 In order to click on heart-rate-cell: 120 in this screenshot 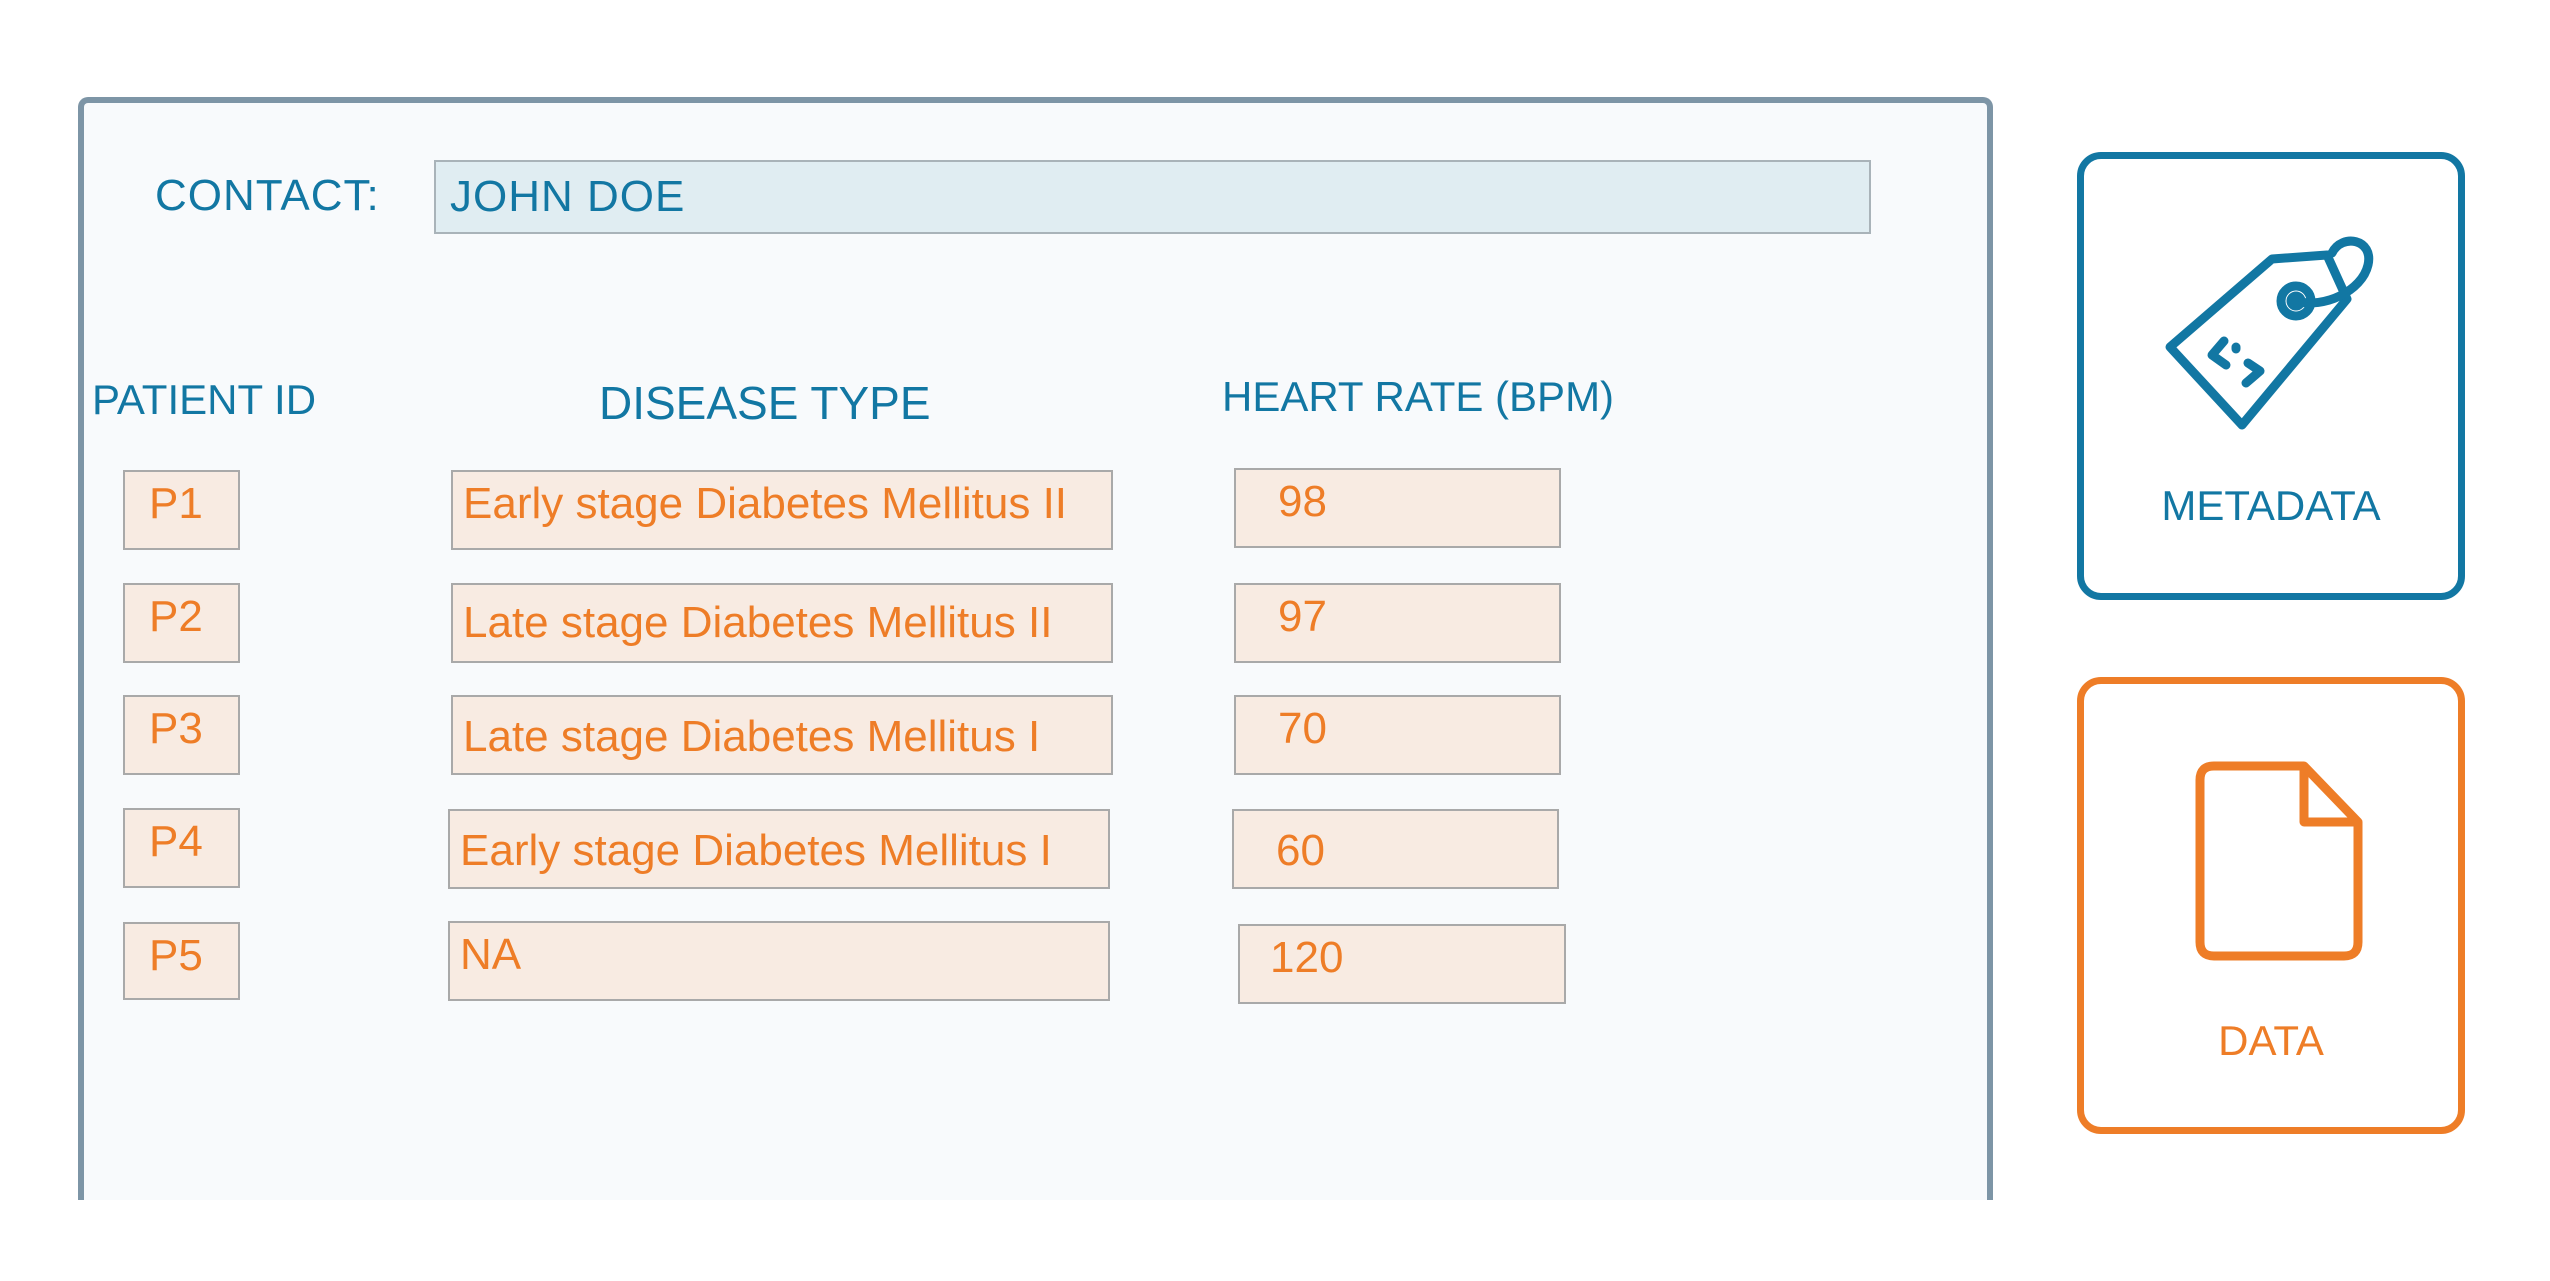, I will do `click(1402, 964)`.